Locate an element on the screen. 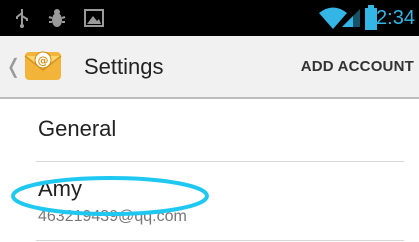  add-account-button: ADD ACCOUNT is located at coordinates (357, 67).